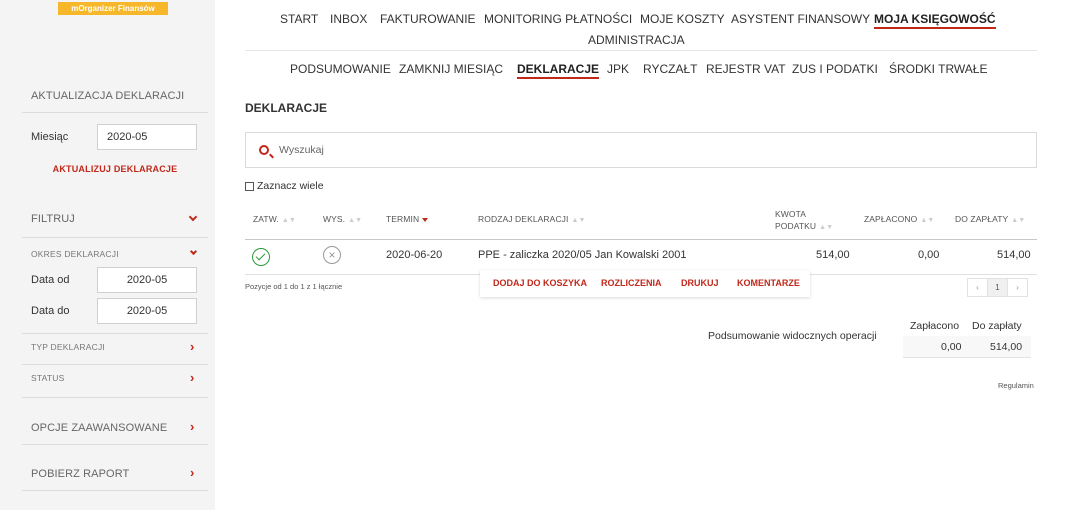 The height and width of the screenshot is (510, 1072). Describe the element at coordinates (348, 19) in the screenshot. I see `nav-inbox: INBOX` at that location.